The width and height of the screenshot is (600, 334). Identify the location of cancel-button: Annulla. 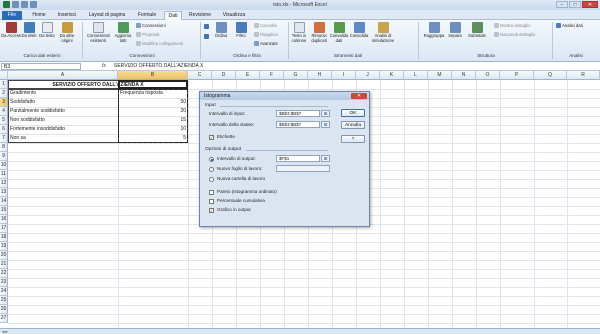
(353, 125).